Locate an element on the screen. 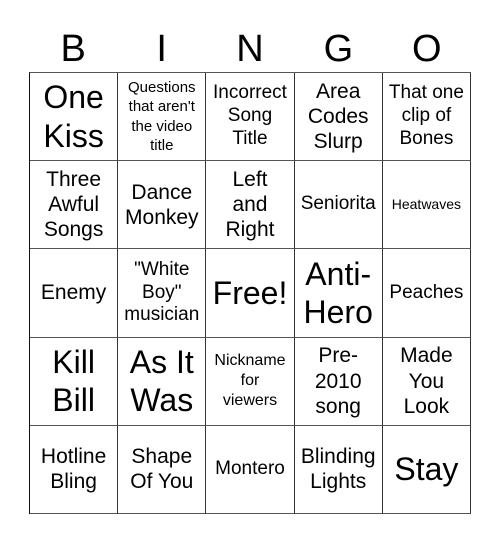  cell-text-line: Stay is located at coordinates (426, 469).